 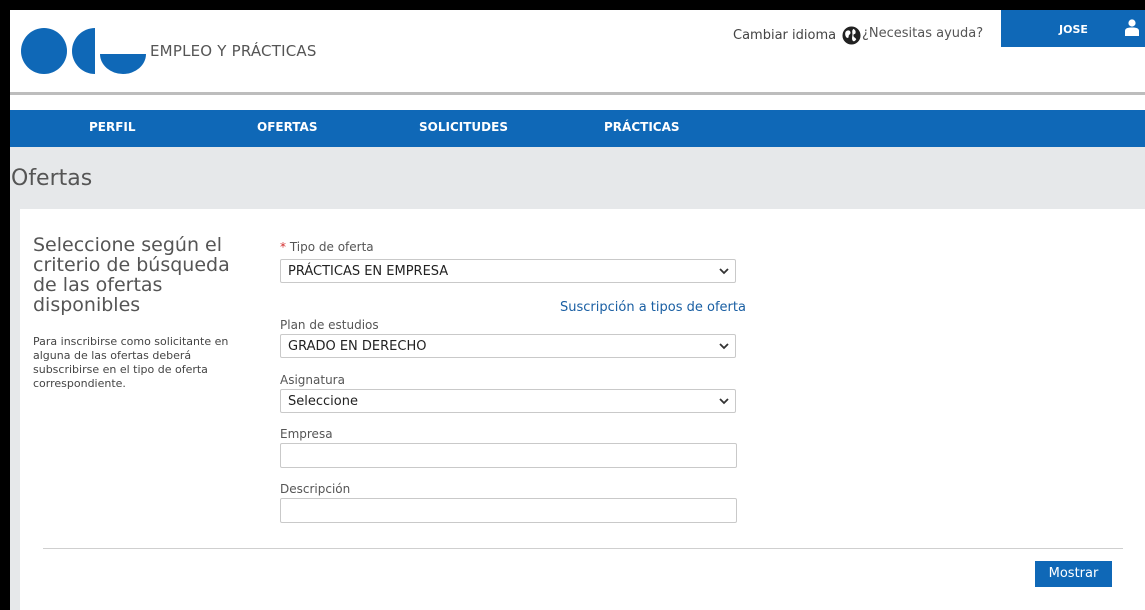 I want to click on study-plan-label: Plan de estudios, so click(x=329, y=325).